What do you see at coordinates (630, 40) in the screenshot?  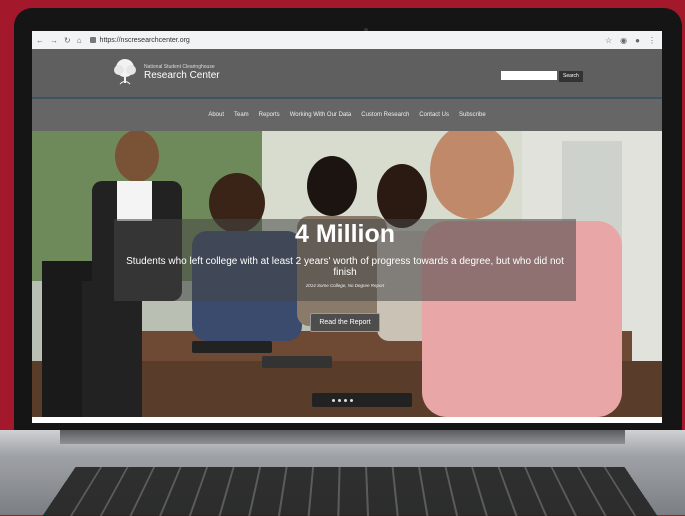 I see `browser-actions: ☆ ◉ ● ⋮` at bounding box center [630, 40].